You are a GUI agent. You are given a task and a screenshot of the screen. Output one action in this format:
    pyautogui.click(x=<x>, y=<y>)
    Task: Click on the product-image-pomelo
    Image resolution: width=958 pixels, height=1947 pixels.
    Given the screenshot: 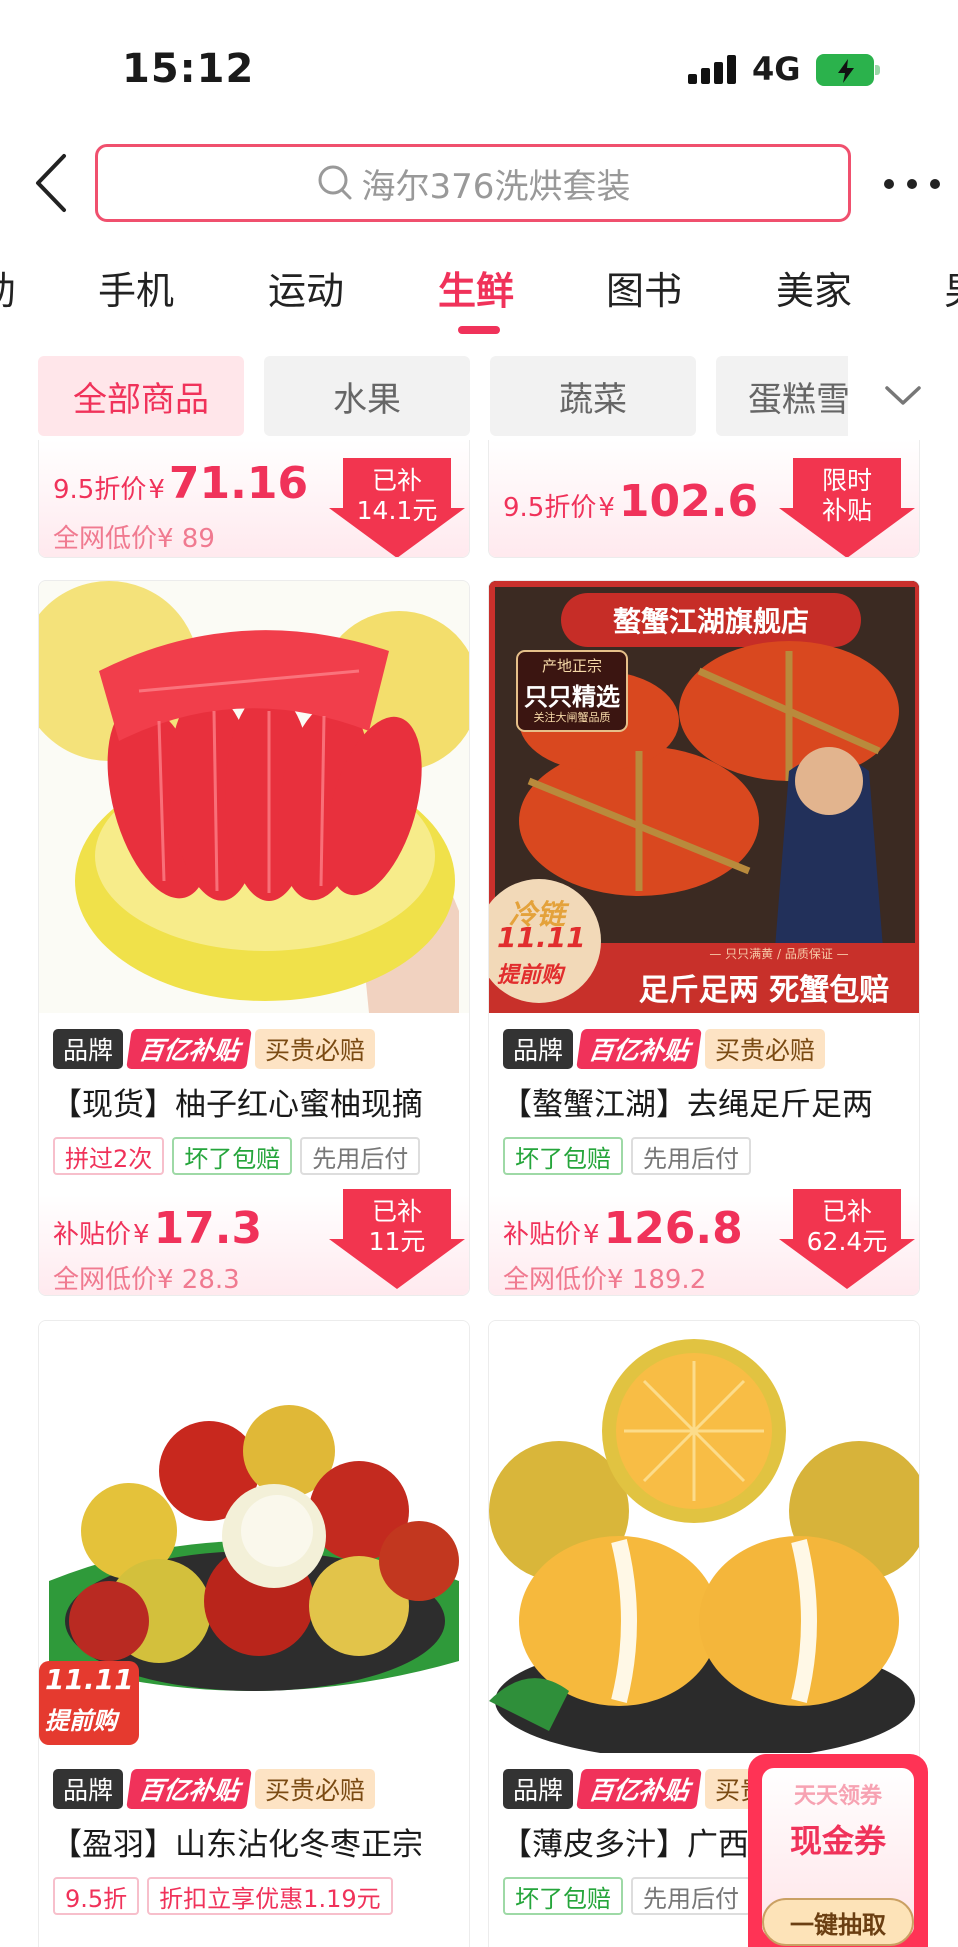 What is the action you would take?
    pyautogui.click(x=254, y=797)
    